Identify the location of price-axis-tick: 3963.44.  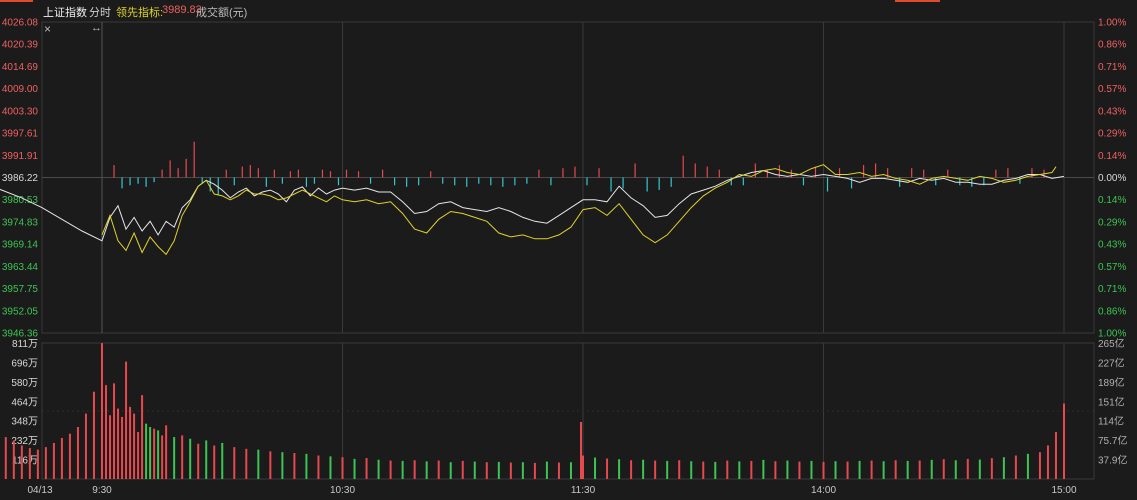
(20, 267).